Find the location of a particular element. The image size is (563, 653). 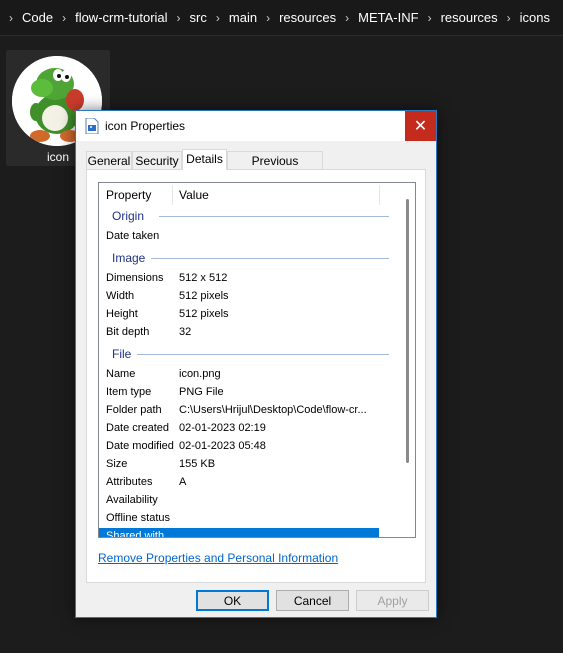

row-key: Date modified is located at coordinates (140, 446).